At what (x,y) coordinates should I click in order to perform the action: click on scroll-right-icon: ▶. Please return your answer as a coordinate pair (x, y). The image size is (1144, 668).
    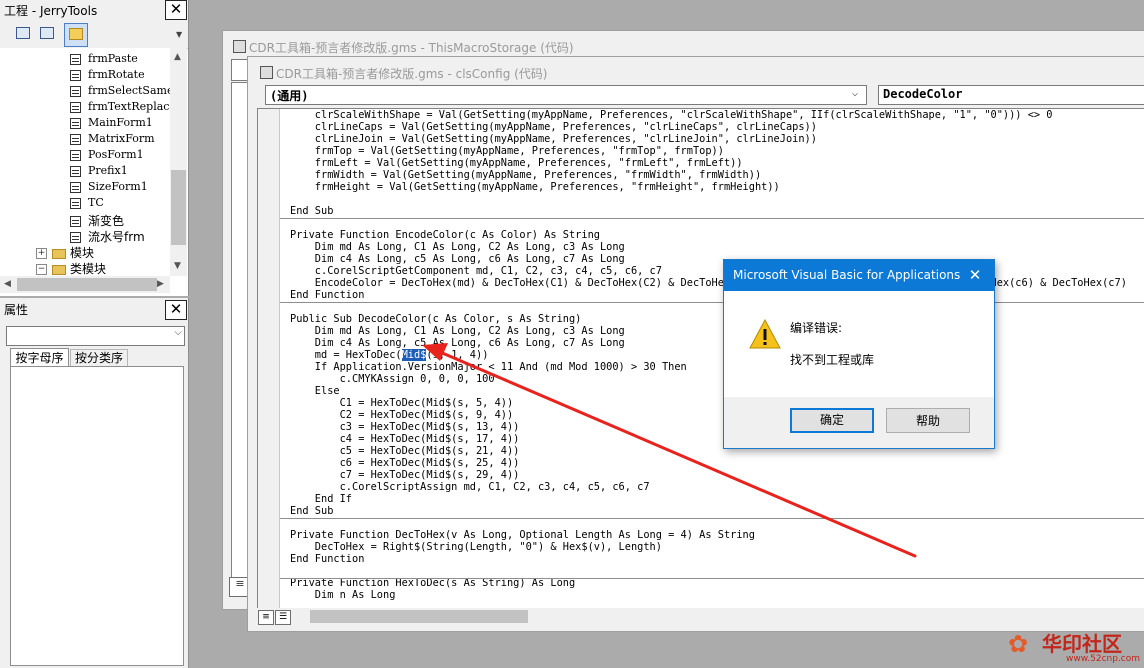
    Looking at the image, I should click on (160, 284).